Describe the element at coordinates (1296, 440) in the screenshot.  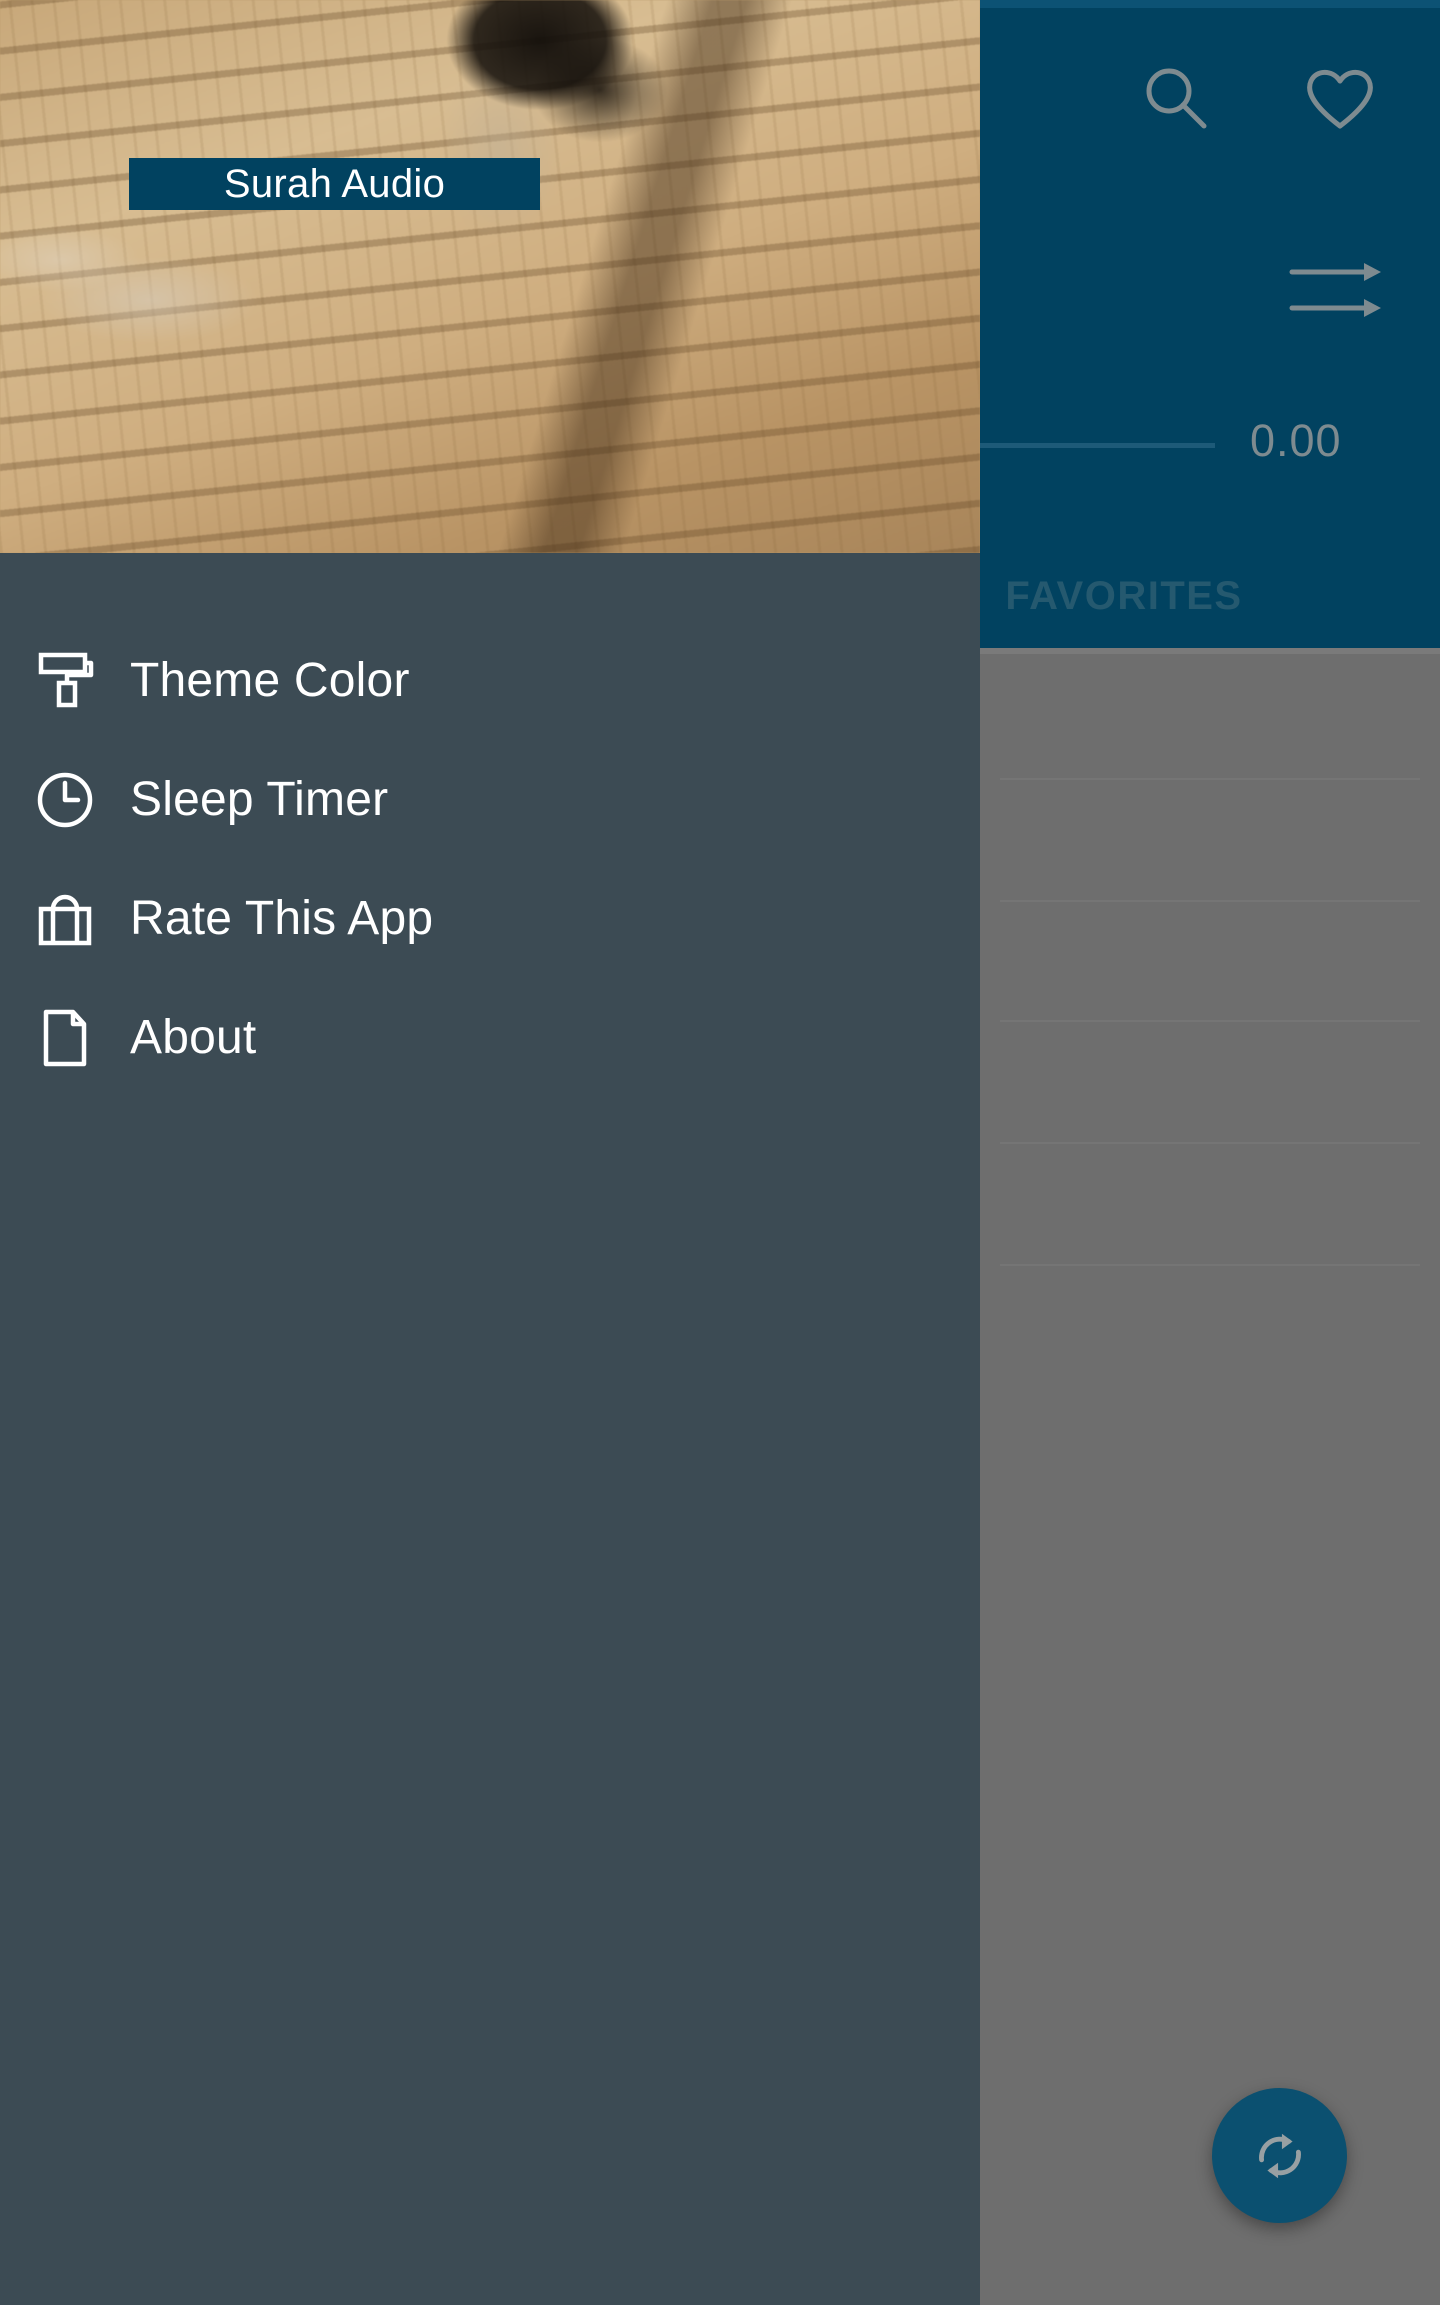
I see `playback-time: 0.00` at that location.